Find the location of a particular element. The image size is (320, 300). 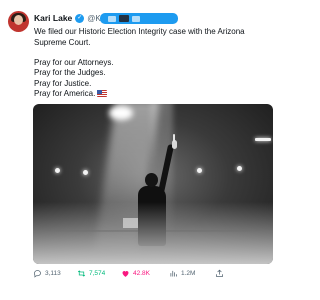

reply-button: 3,113 is located at coordinates (47, 273).